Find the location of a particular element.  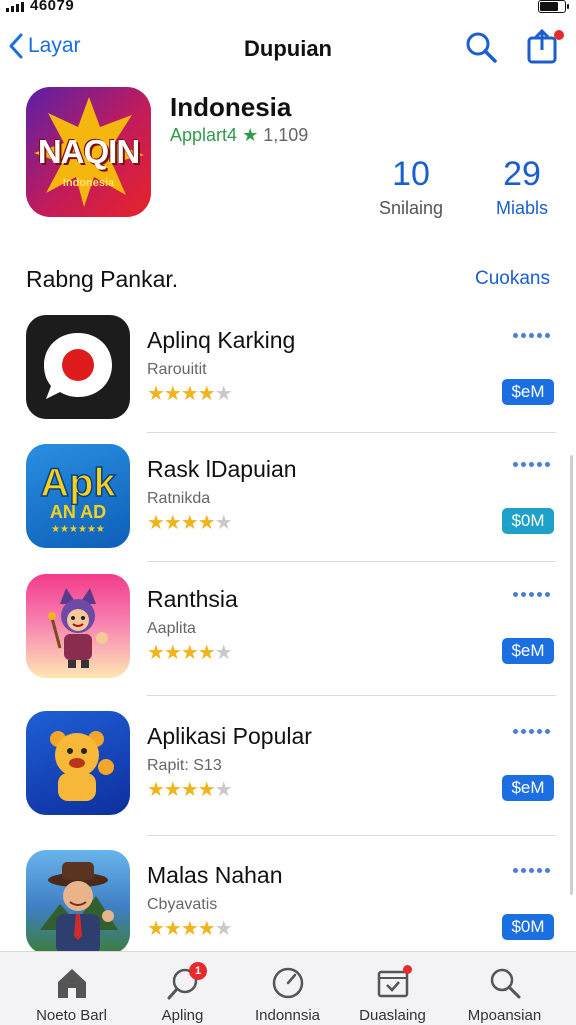

tab-label: Mpoansian is located at coordinates (504, 1015).